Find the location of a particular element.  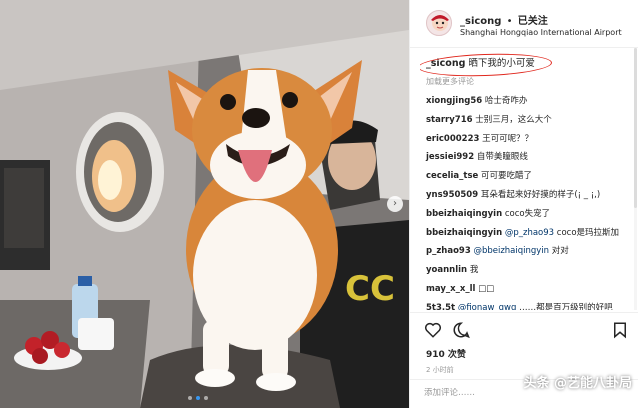

comment-row: jessiei992 自带美瞳眼线 is located at coordinates (526, 157).